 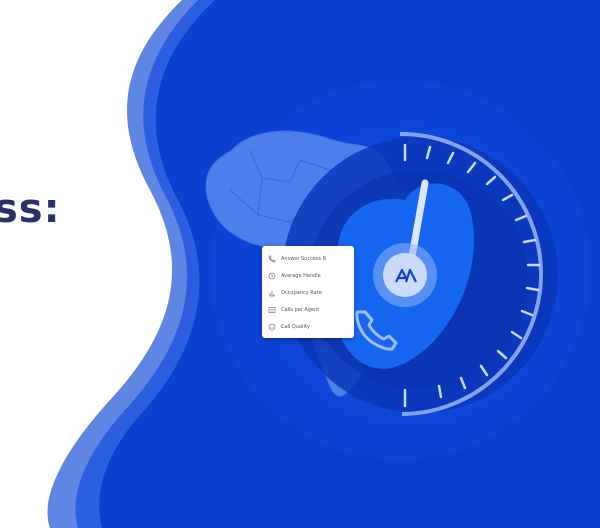 I want to click on metric-label: Average Handle, so click(x=301, y=275).